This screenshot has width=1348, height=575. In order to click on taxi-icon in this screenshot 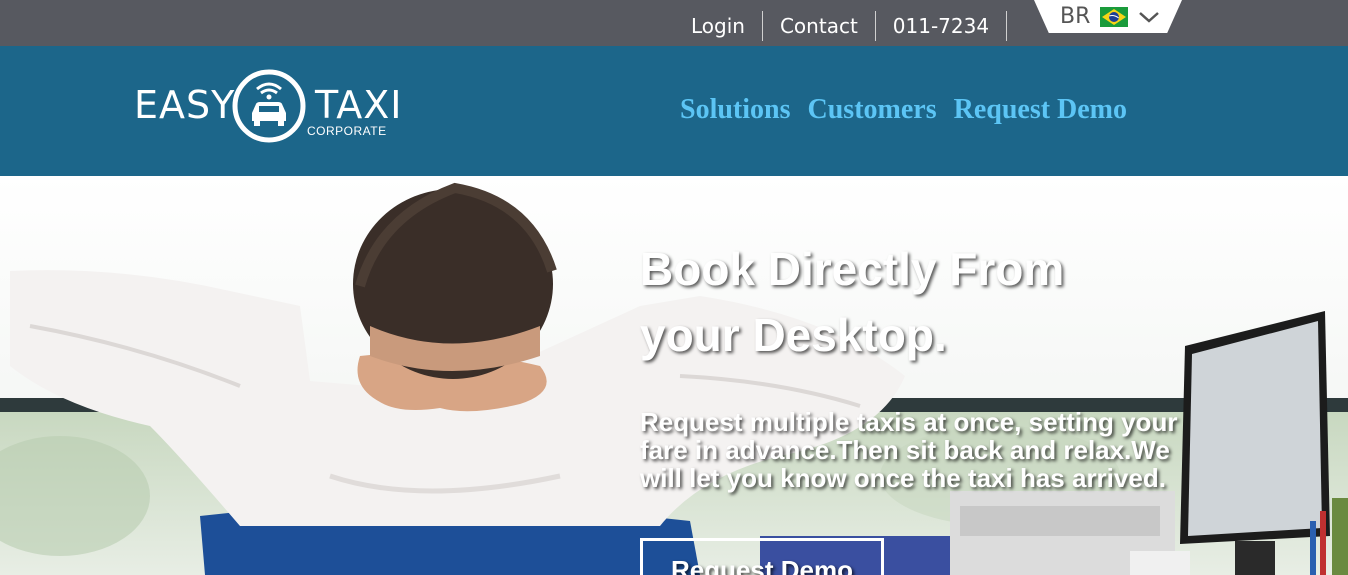, I will do `click(269, 106)`.